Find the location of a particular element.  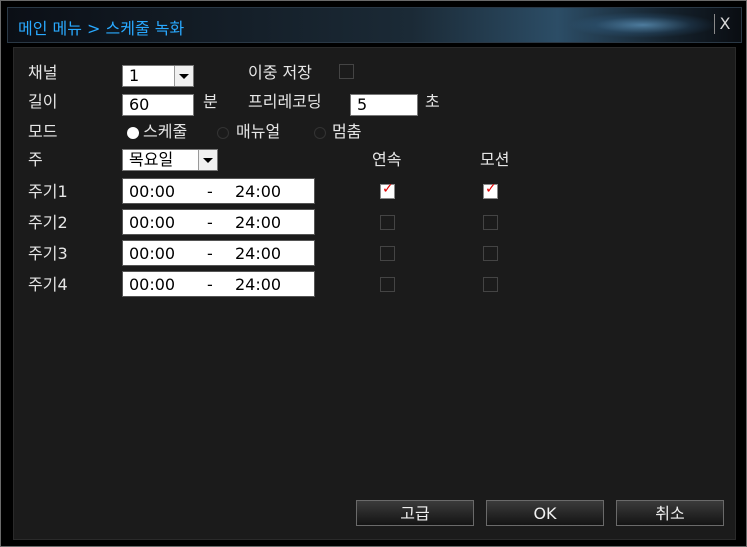

length-input: 60 is located at coordinates (158, 105).